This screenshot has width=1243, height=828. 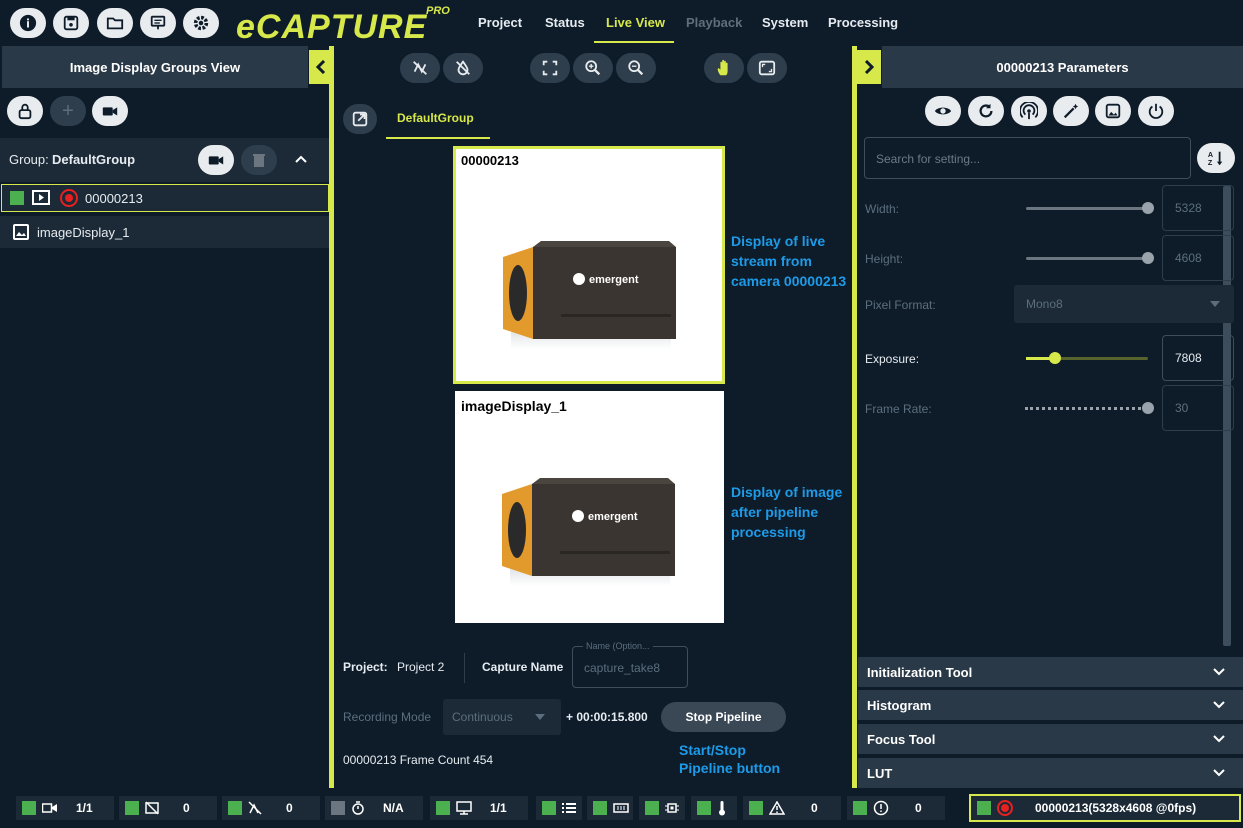 I want to click on group-name: DefaultGroup, so click(x=94, y=159).